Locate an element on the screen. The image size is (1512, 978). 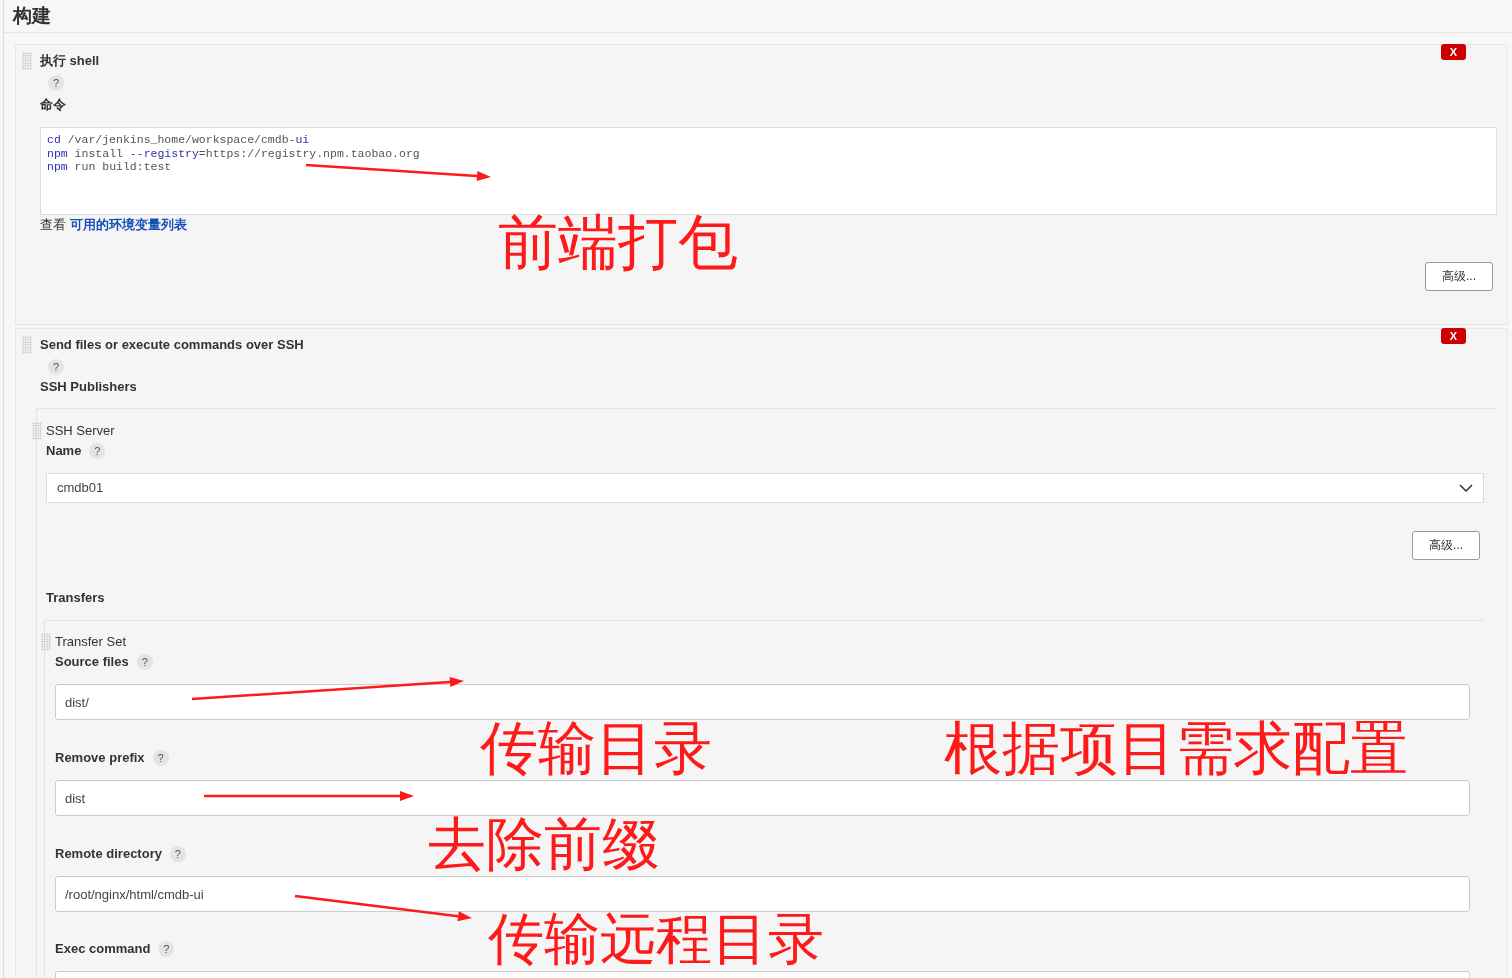
panel-heading: SSH Server is located at coordinates (80, 431).